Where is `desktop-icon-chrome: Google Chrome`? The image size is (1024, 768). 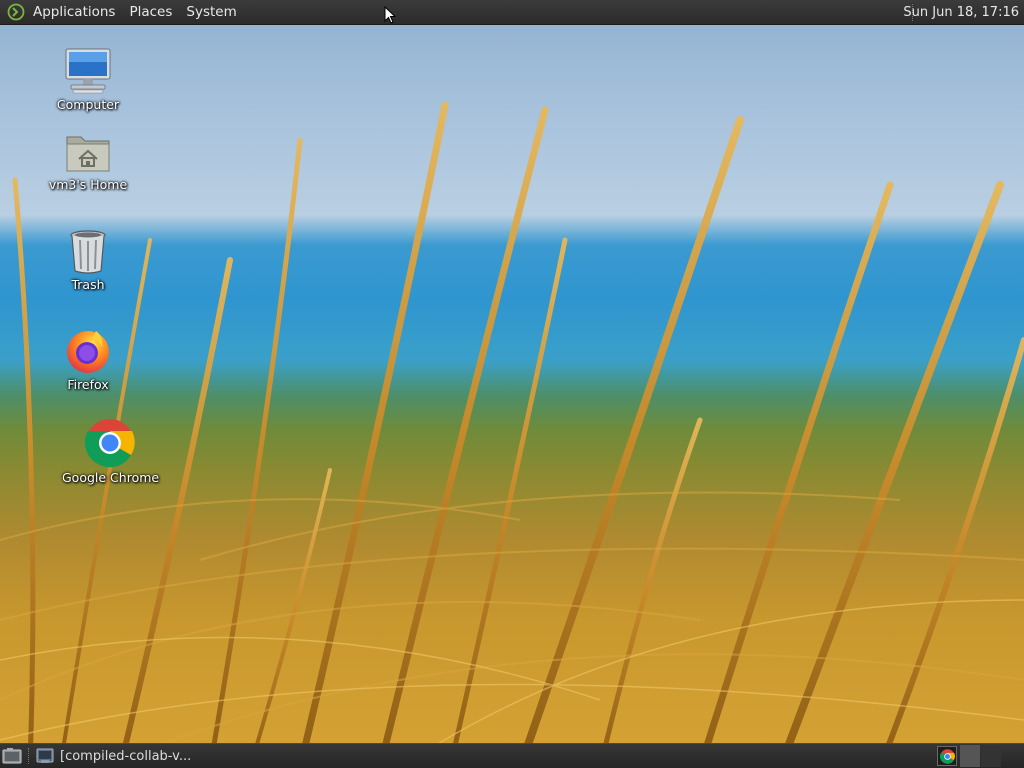
desktop-icon-chrome: Google Chrome is located at coordinates (111, 451).